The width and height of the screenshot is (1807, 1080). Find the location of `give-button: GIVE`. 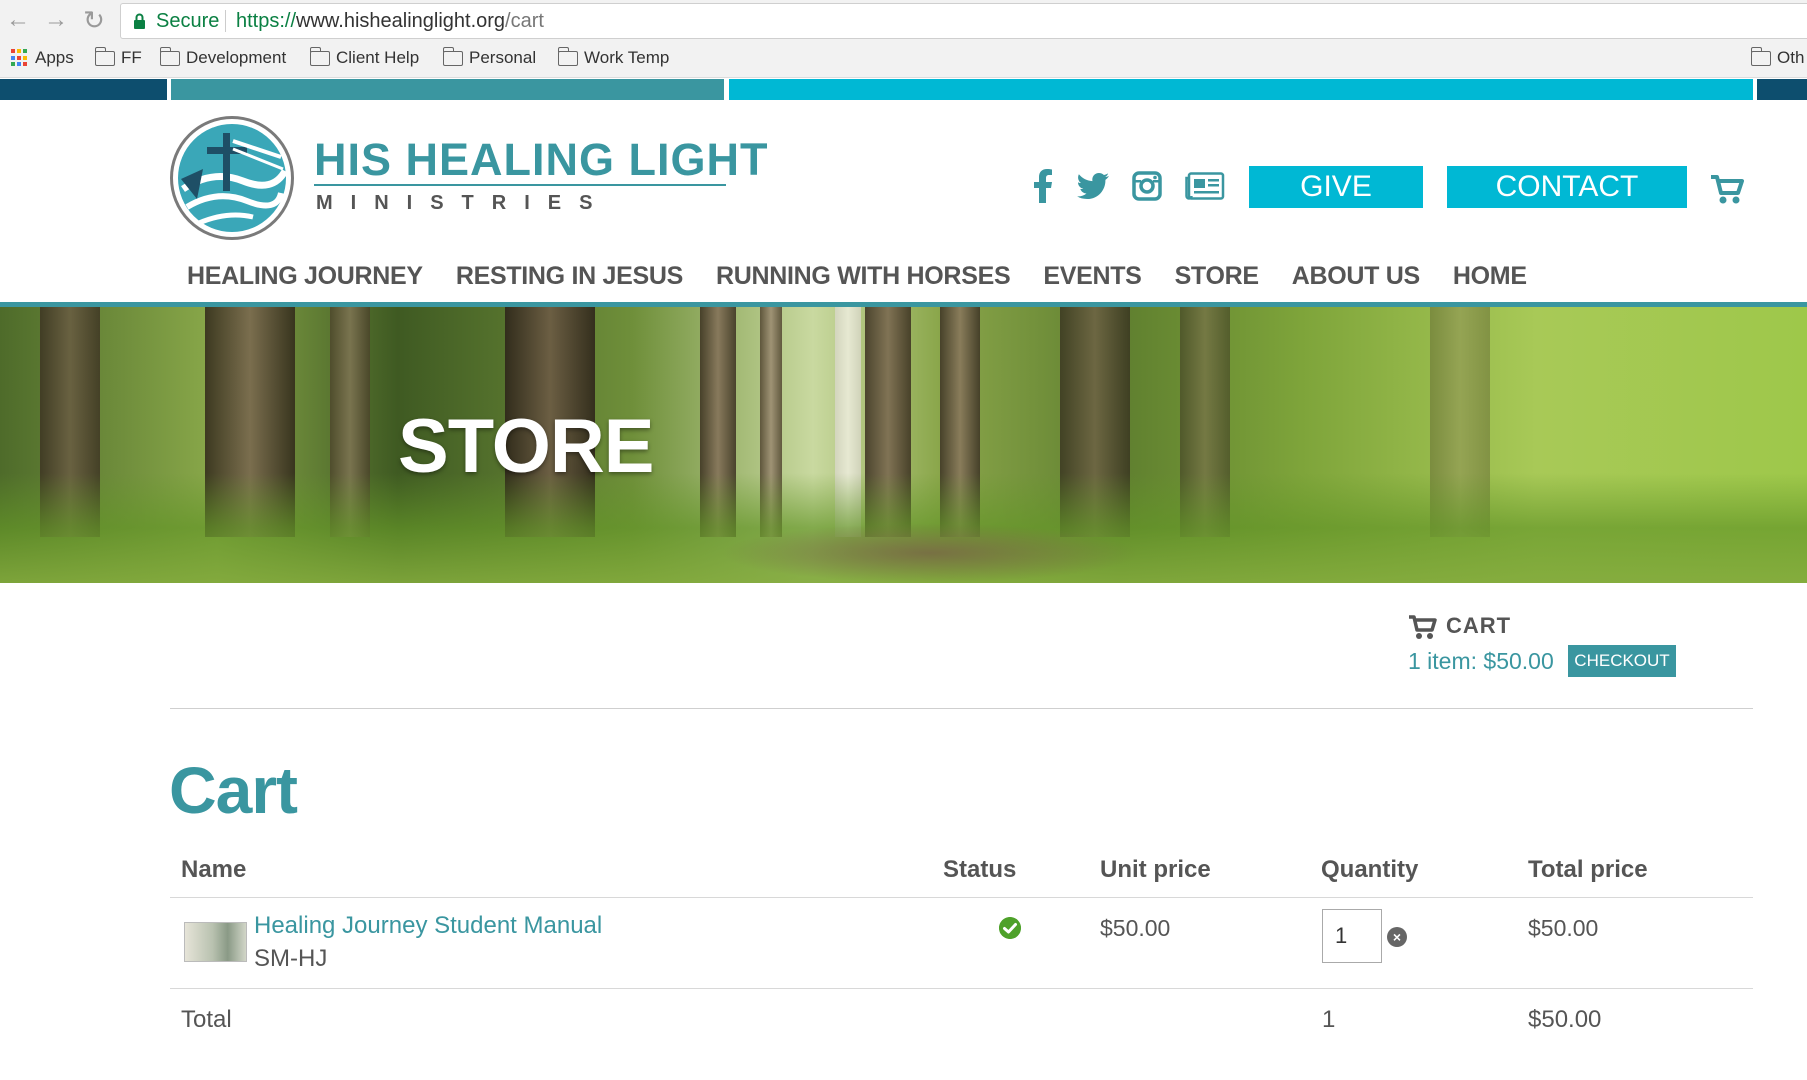

give-button: GIVE is located at coordinates (1336, 187).